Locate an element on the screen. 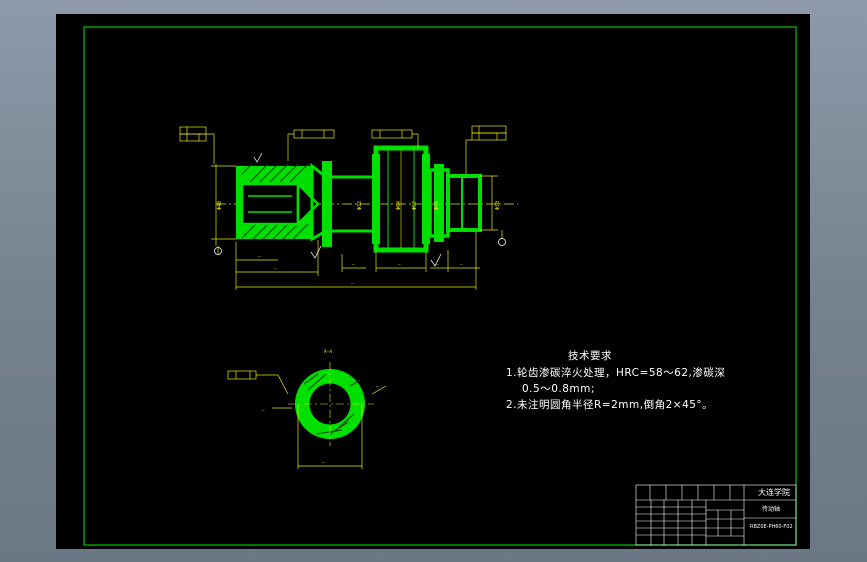 This screenshot has width=867, height=562. tech-requirement-2: 2.未注明圆角半径R=2mm,倒角2×45°。 is located at coordinates (610, 405).